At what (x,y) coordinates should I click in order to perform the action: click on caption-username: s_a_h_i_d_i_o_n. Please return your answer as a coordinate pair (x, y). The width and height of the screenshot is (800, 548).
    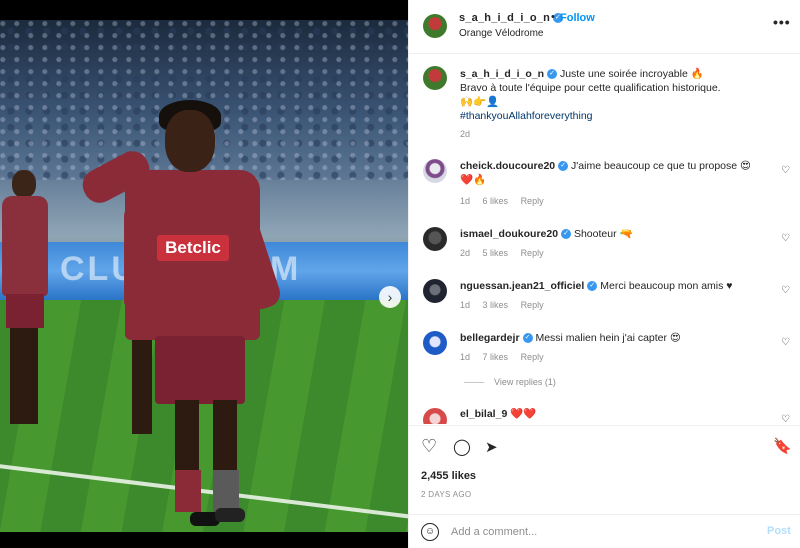
    Looking at the image, I should click on (502, 74).